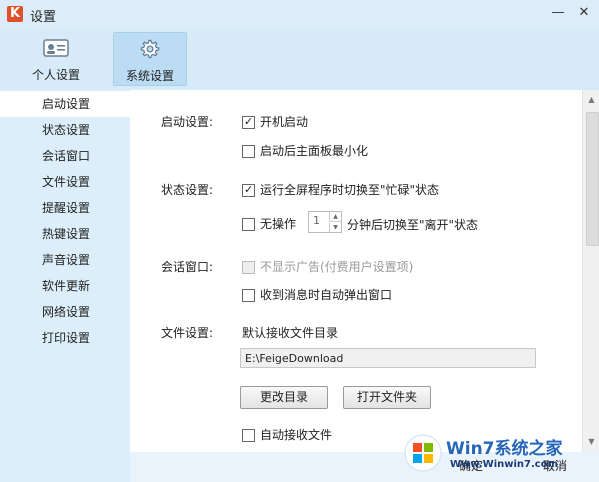  Describe the element at coordinates (388, 358) in the screenshot. I see `download-dir-field: E:\FeigeDownload` at that location.